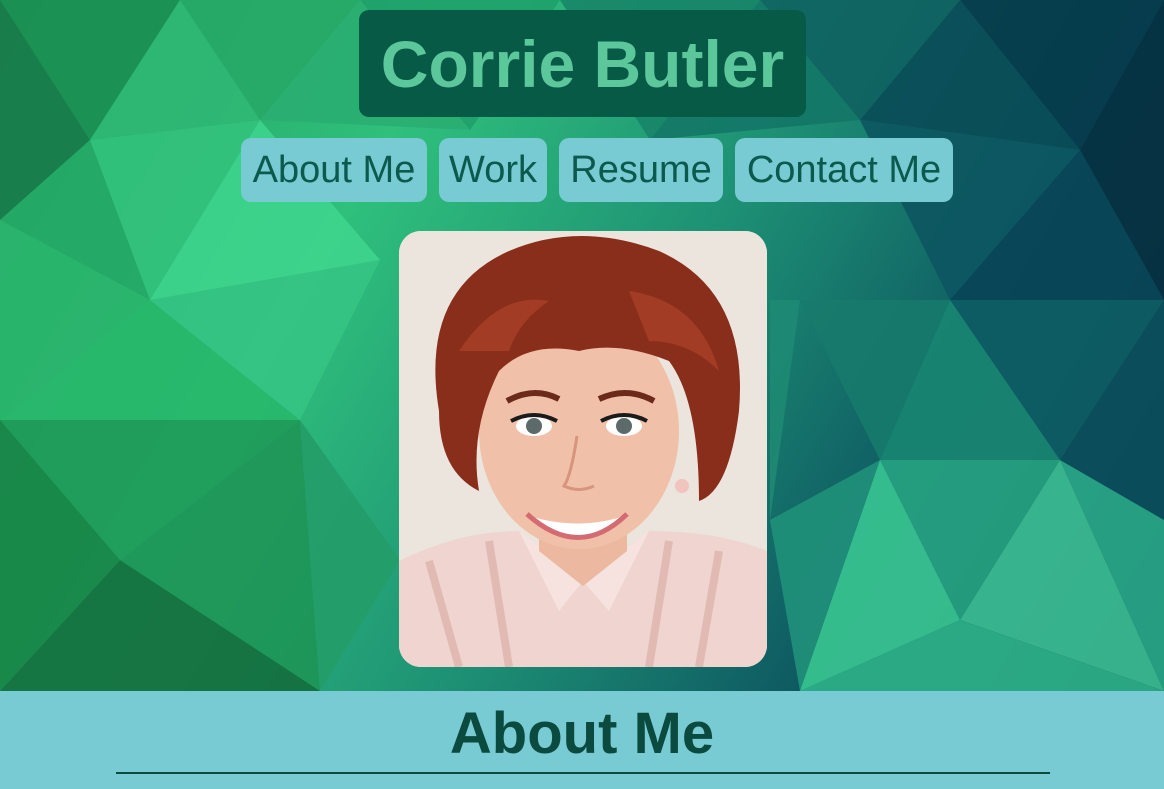  What do you see at coordinates (493, 170) in the screenshot?
I see `nav-work: Work` at bounding box center [493, 170].